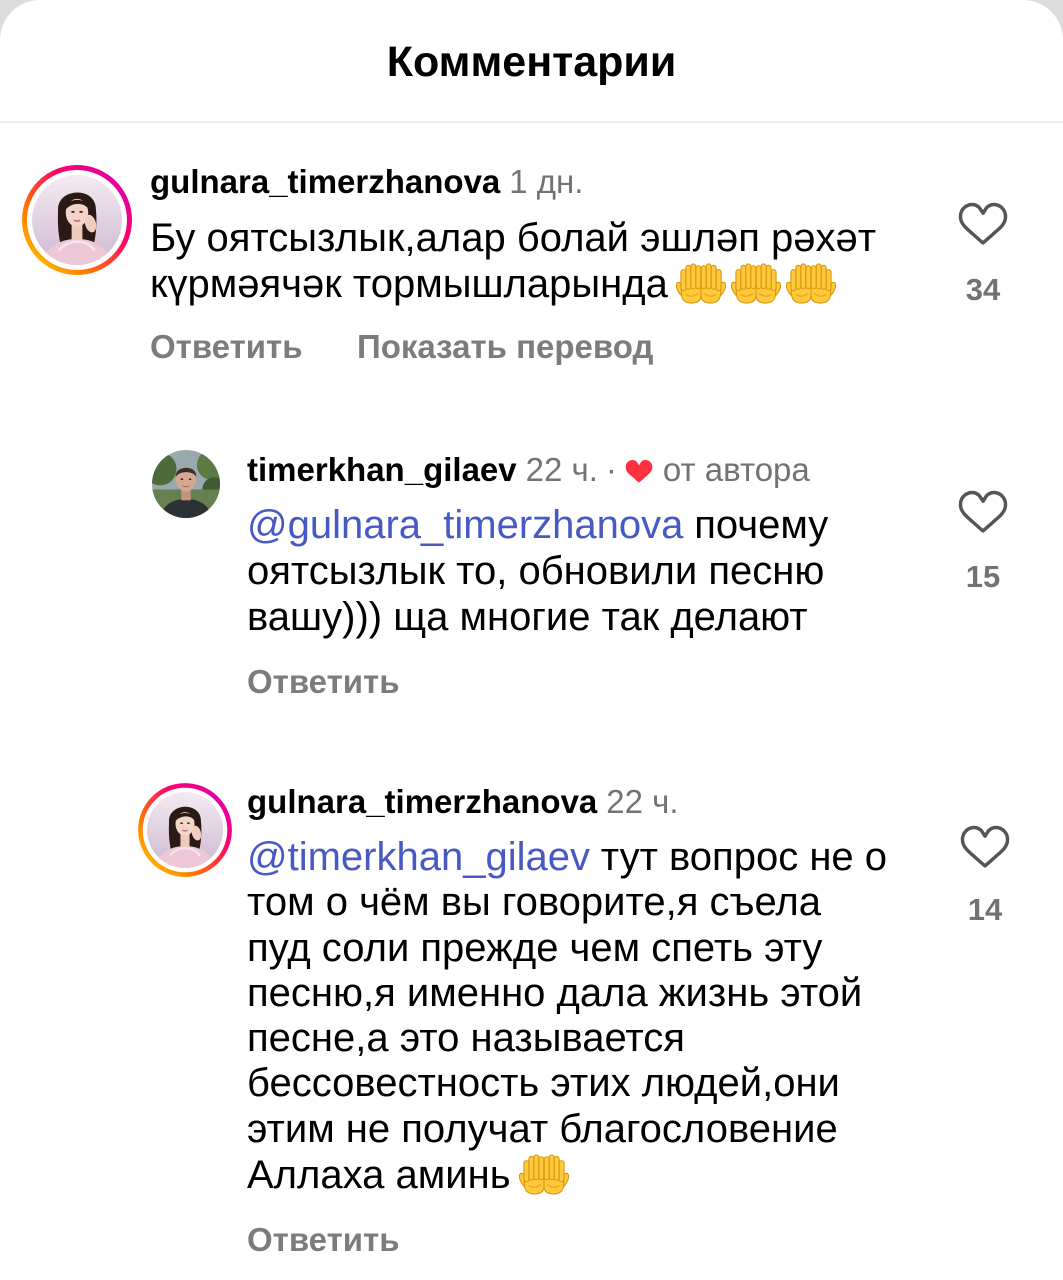 The width and height of the screenshot is (1063, 1280). Describe the element at coordinates (639, 471) in the screenshot. I see `red-heart-icon` at that location.